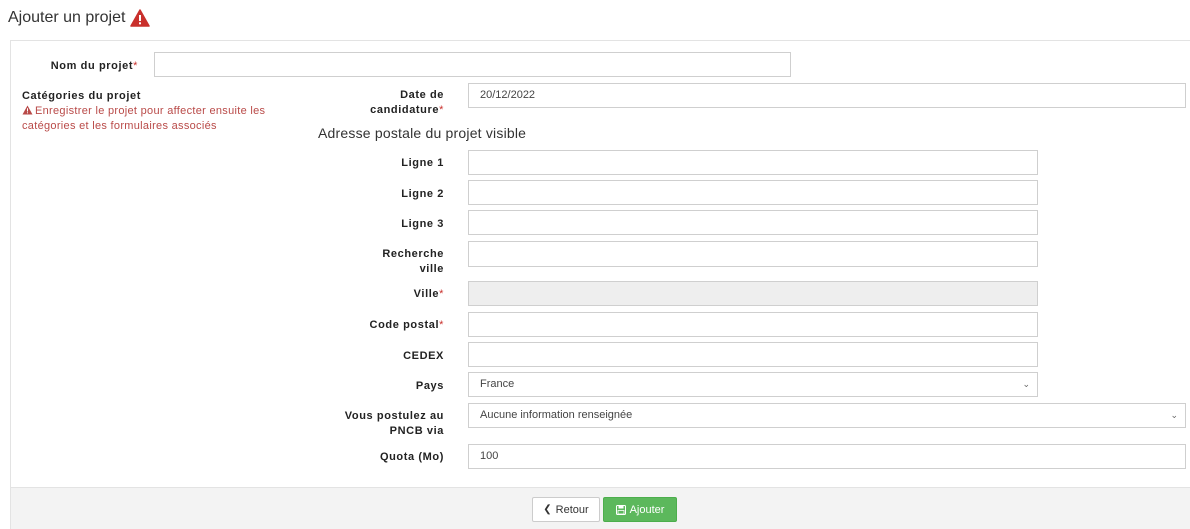 The image size is (1190, 529). I want to click on applying-via-select-value: Aucune information renseignée, so click(556, 415).